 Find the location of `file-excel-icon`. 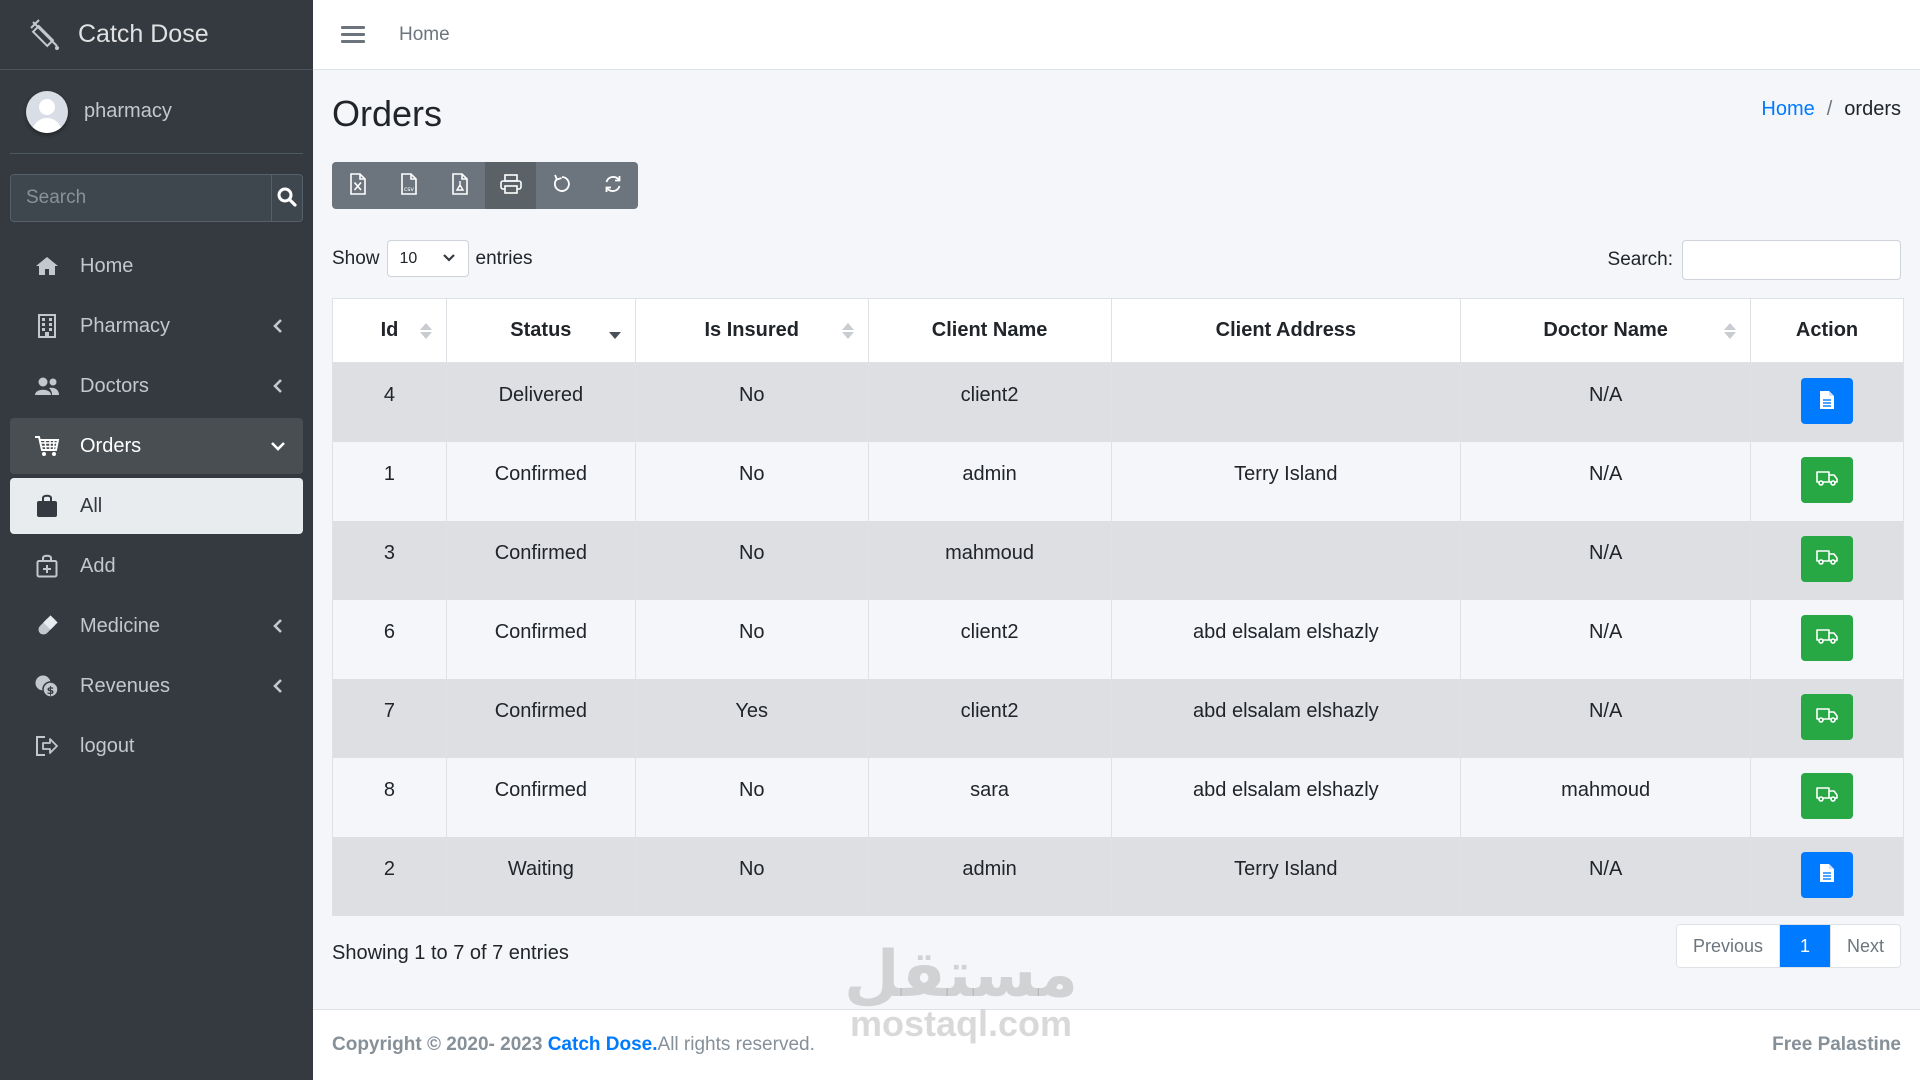

file-excel-icon is located at coordinates (358, 185).